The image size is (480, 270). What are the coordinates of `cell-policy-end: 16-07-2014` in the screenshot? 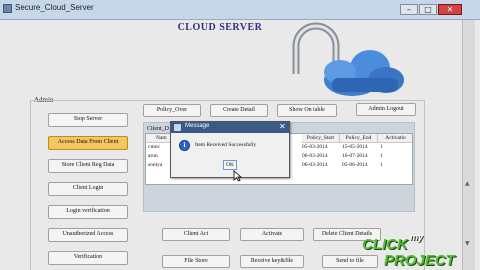 It's located at (355, 156).